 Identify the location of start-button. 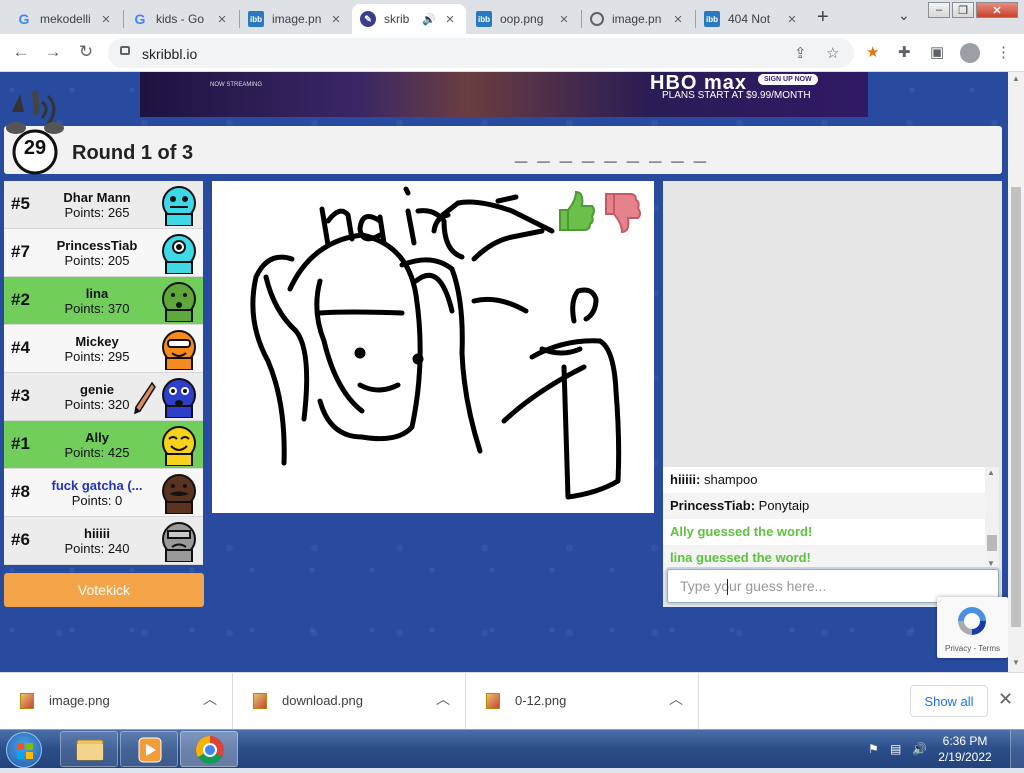
(24, 750).